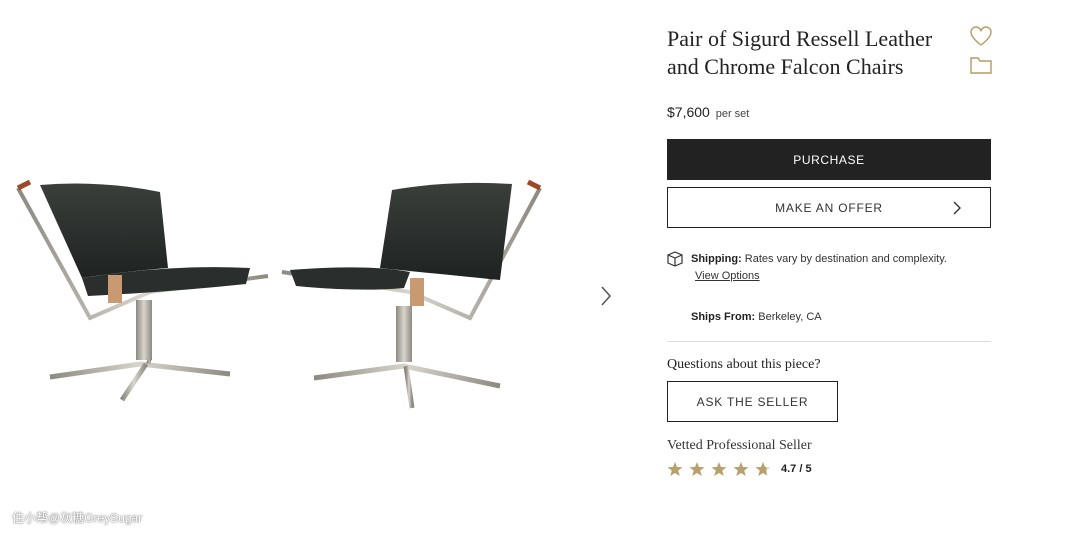 The image size is (1080, 540). I want to click on price-amount: $7,600, so click(688, 112).